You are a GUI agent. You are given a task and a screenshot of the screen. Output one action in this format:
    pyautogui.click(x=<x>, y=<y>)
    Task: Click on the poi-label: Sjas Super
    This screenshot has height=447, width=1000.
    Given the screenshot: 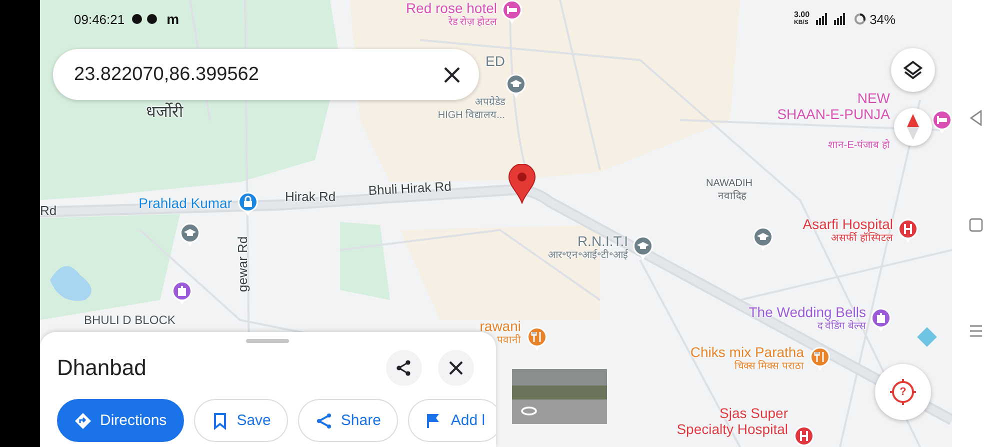 What is the action you would take?
    pyautogui.click(x=754, y=413)
    